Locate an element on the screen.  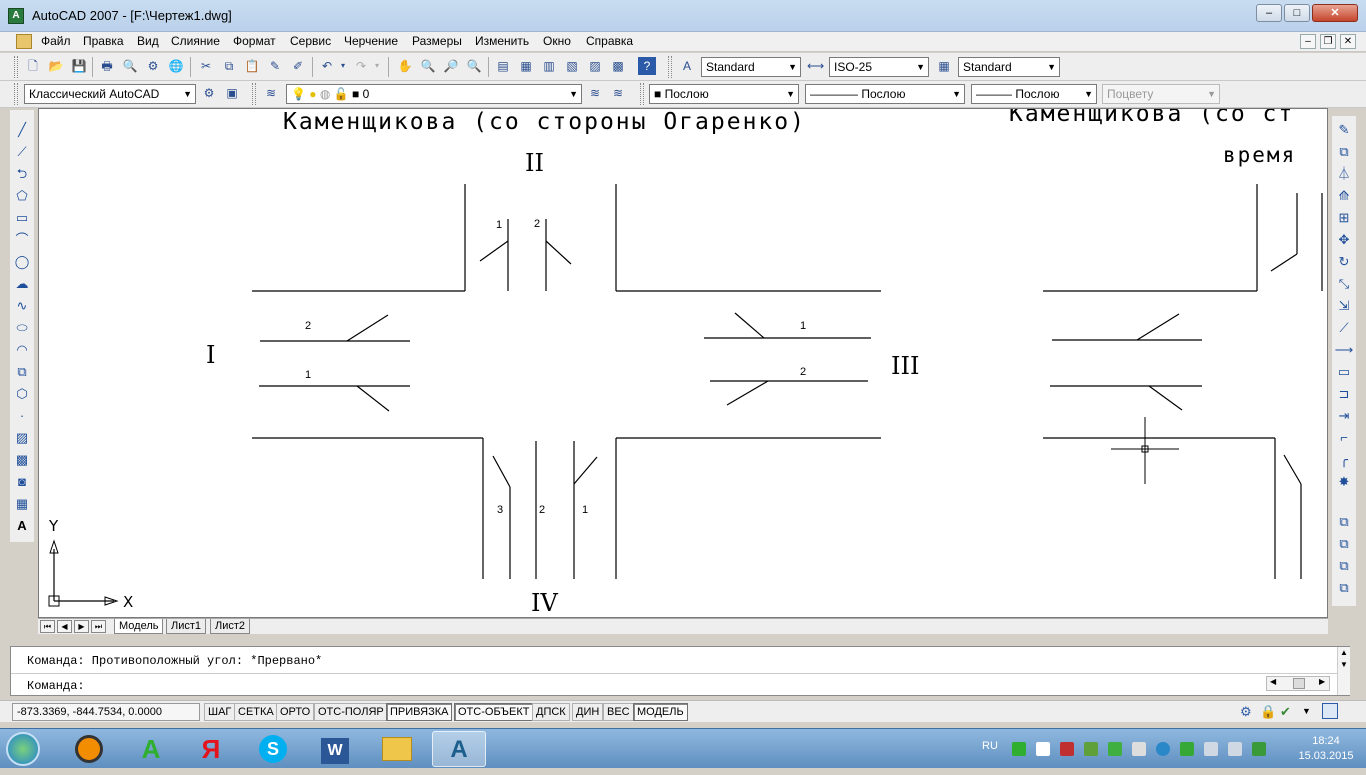
save-icon: 💾 is located at coordinates (79, 66).